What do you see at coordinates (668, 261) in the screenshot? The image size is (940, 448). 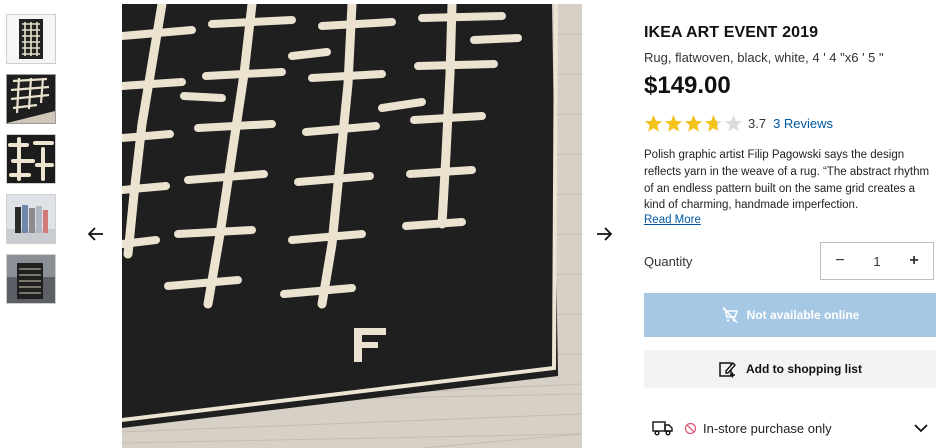 I see `quantity-label: Quantity` at bounding box center [668, 261].